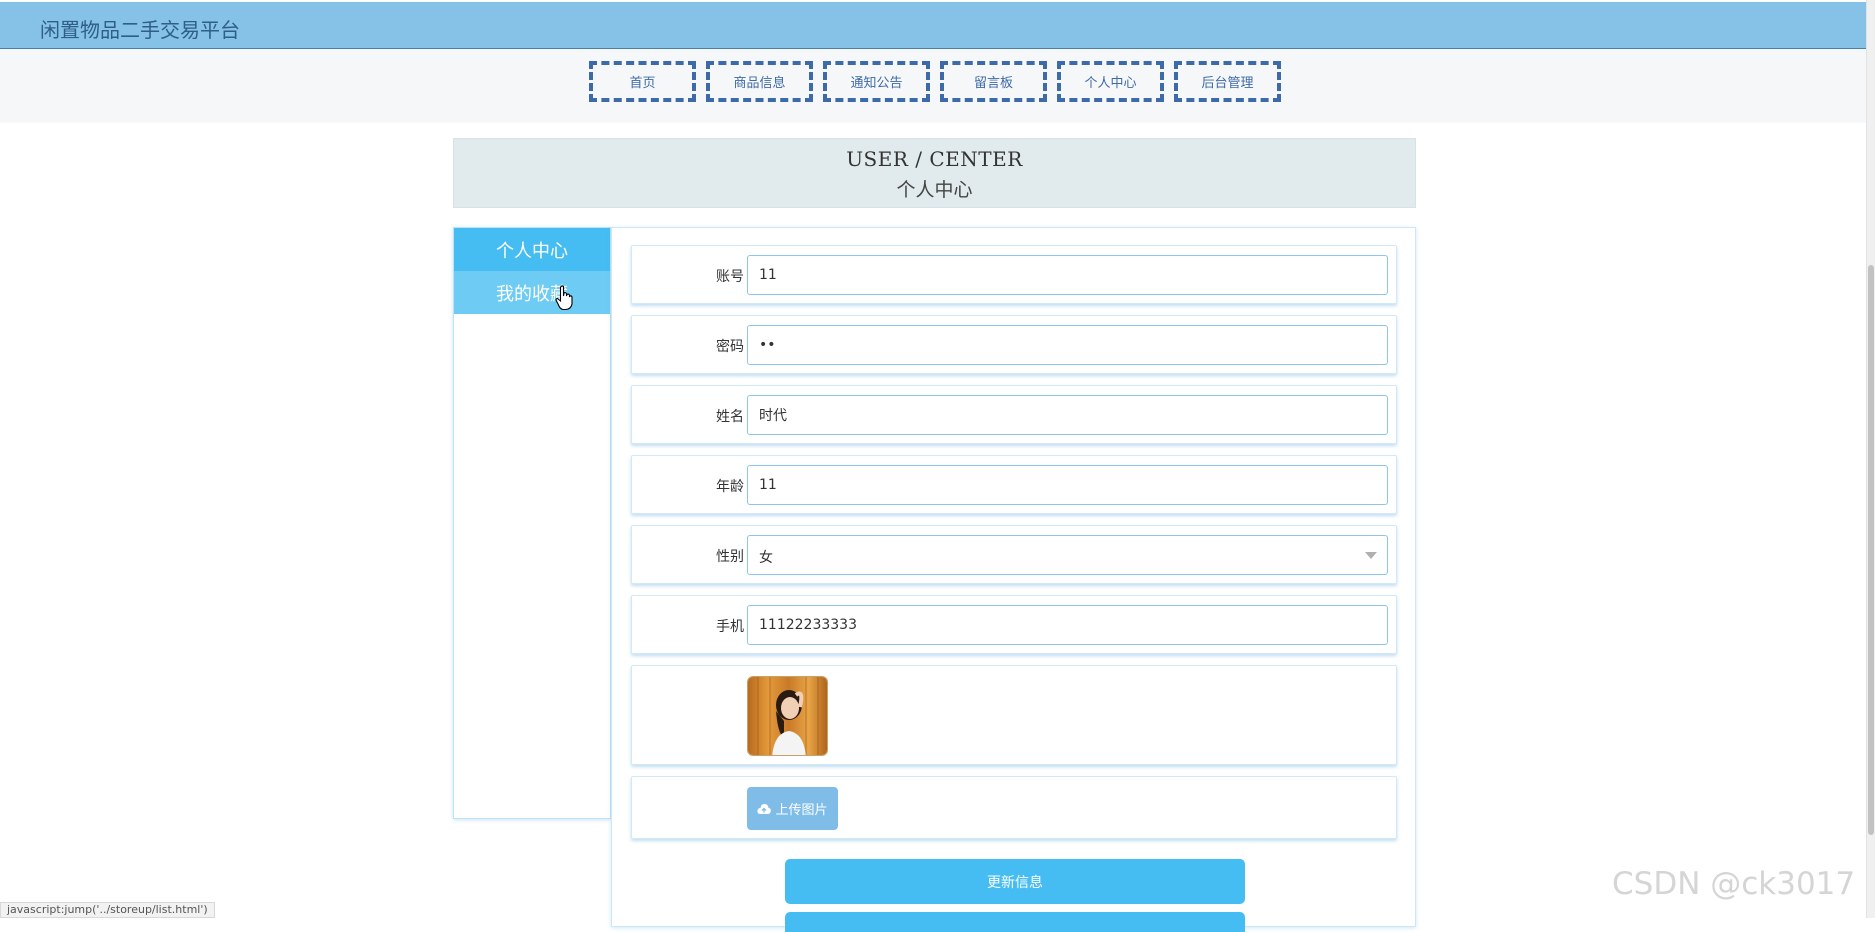  Describe the element at coordinates (532, 523) in the screenshot. I see `side-menu: 个人中心 我的收藏` at that location.